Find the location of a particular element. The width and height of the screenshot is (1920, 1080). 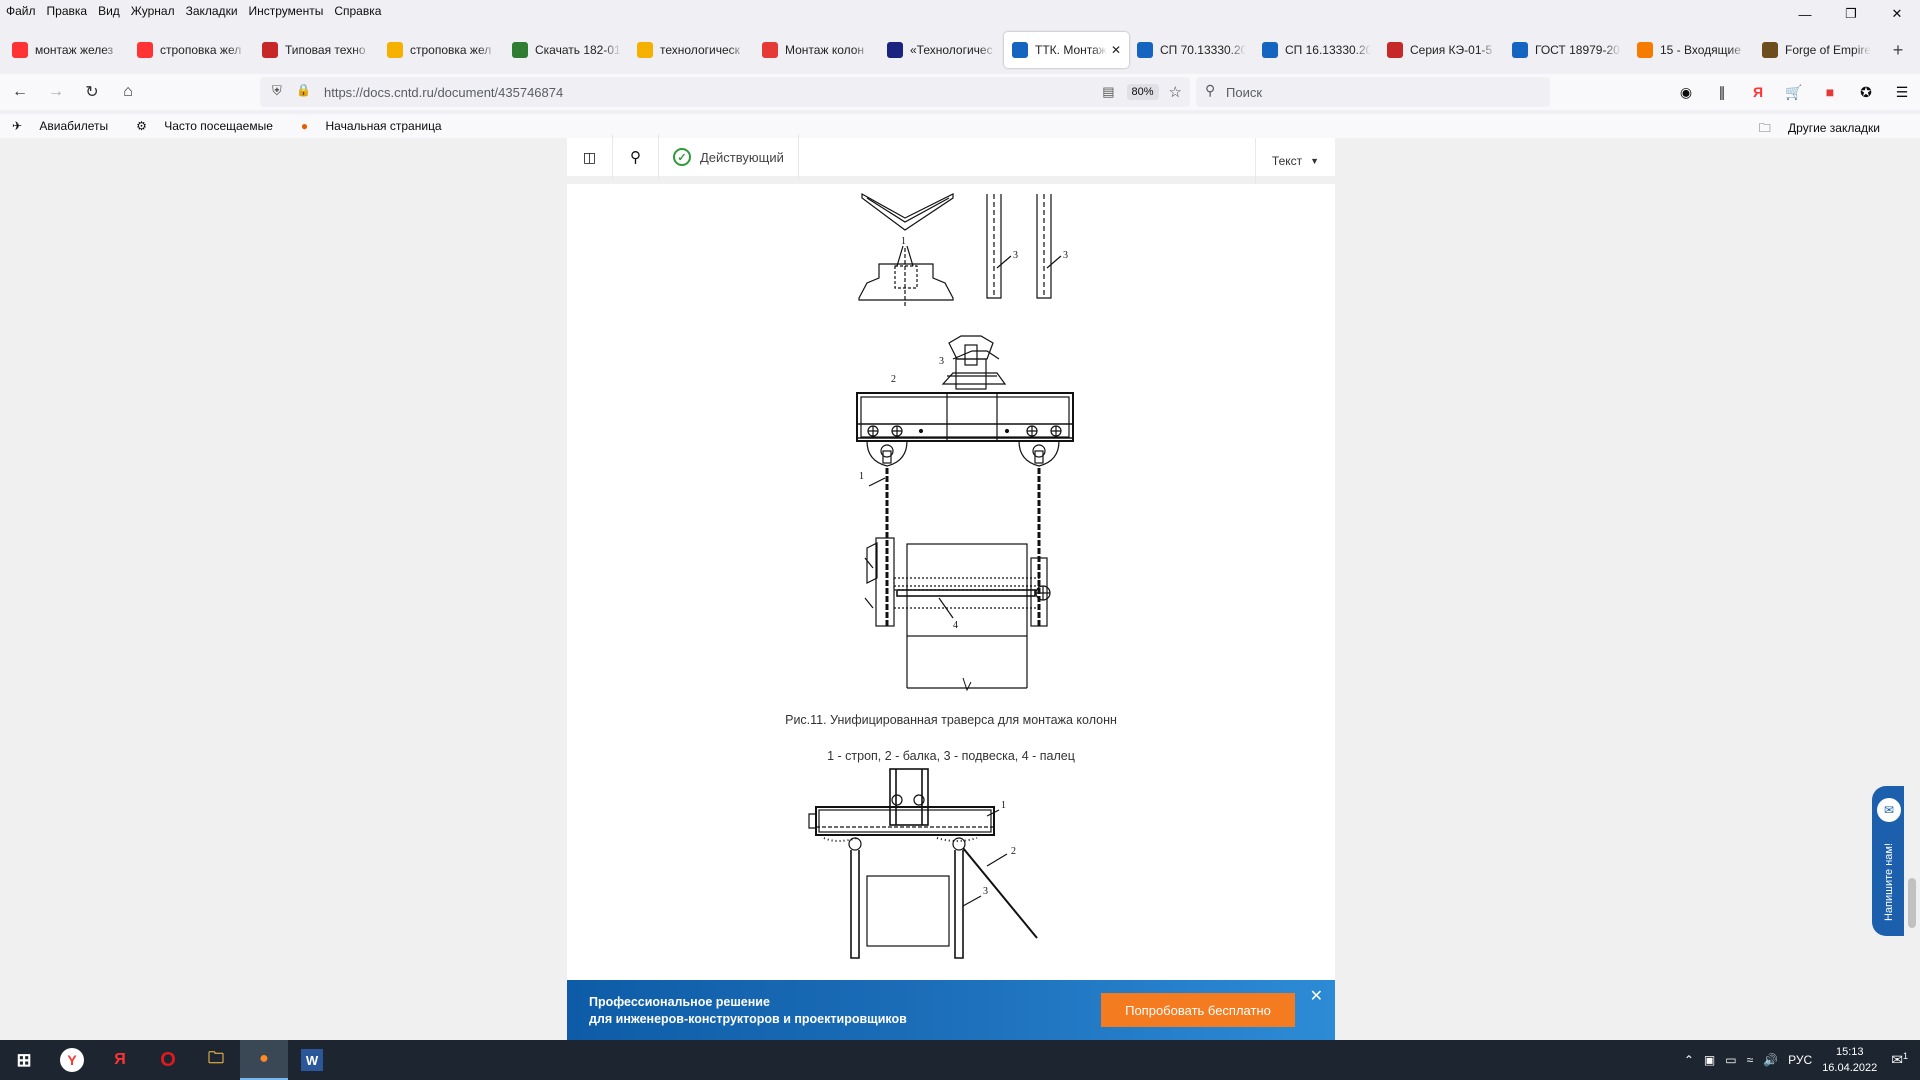

scrollbar-thumb is located at coordinates (1912, 903).